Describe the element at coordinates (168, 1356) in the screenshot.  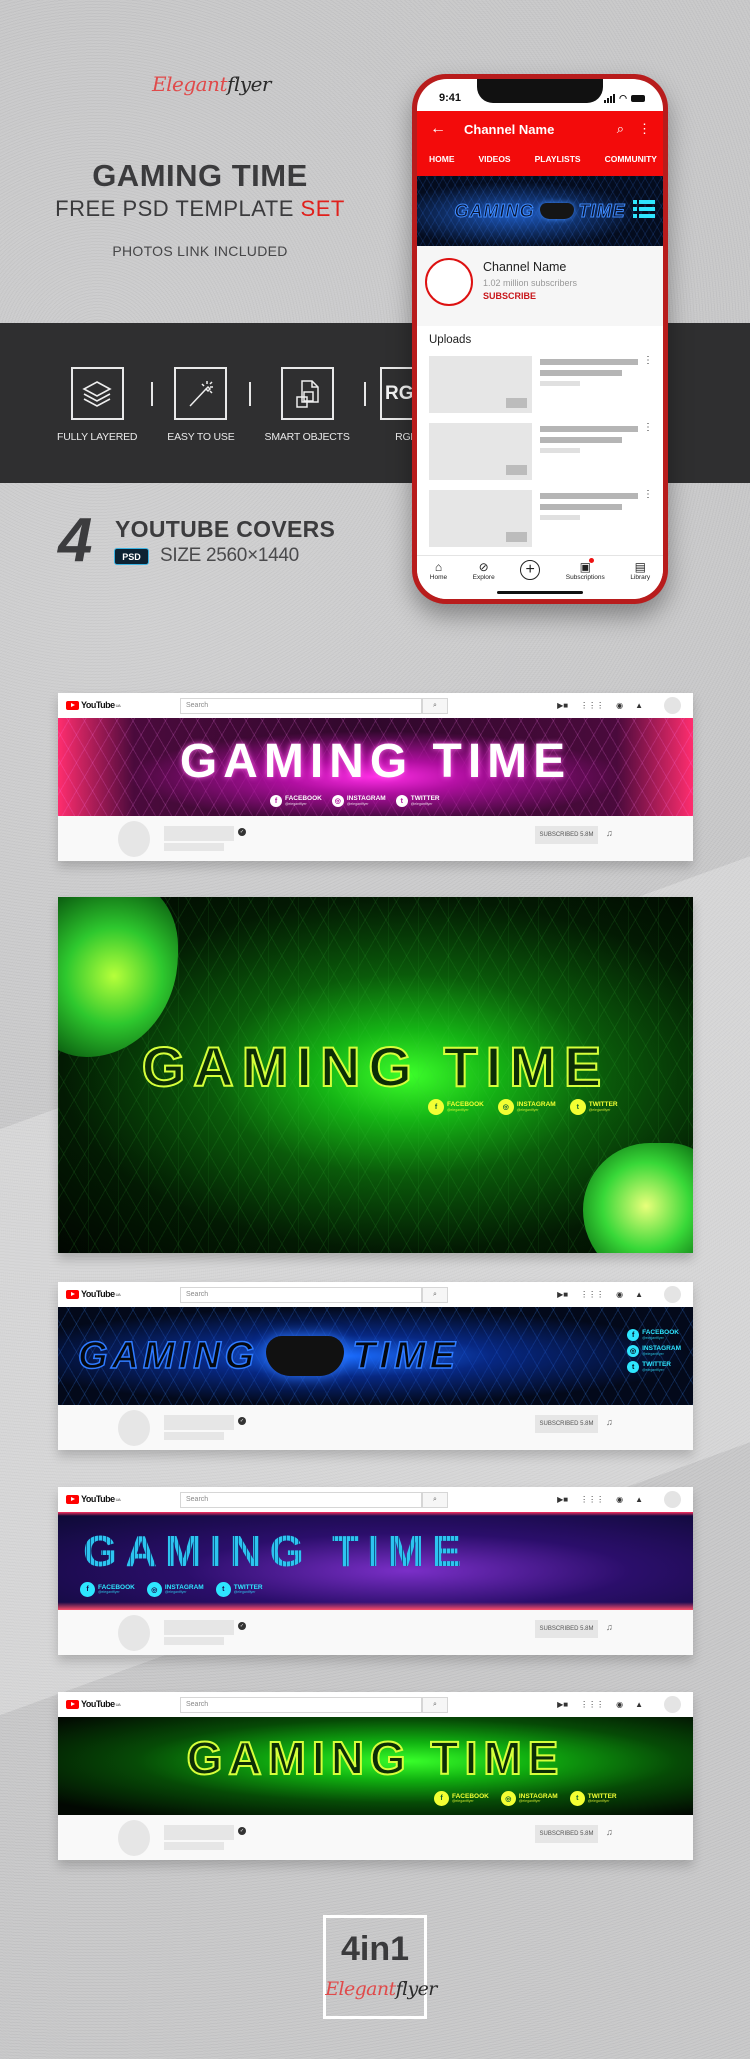
I see `banner-title-left: GAMING` at that location.